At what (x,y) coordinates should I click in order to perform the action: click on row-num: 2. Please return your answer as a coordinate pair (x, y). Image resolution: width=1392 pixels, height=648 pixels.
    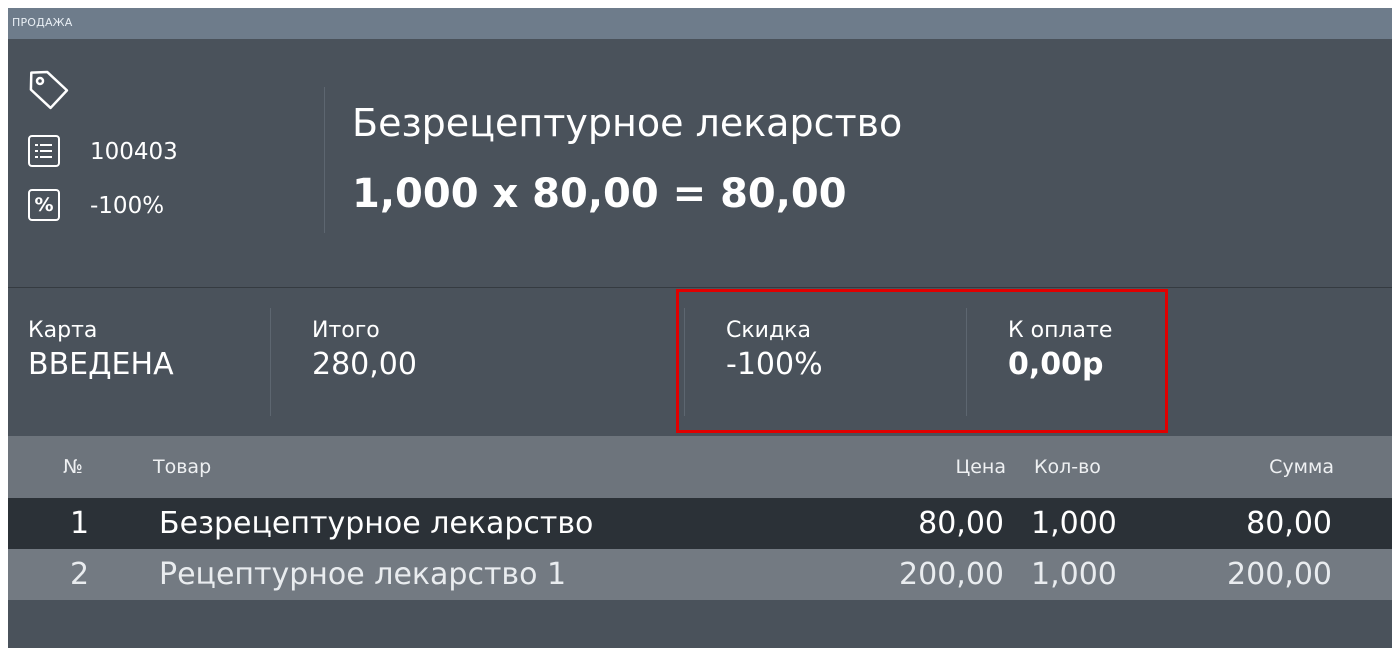
    Looking at the image, I should click on (80, 574).